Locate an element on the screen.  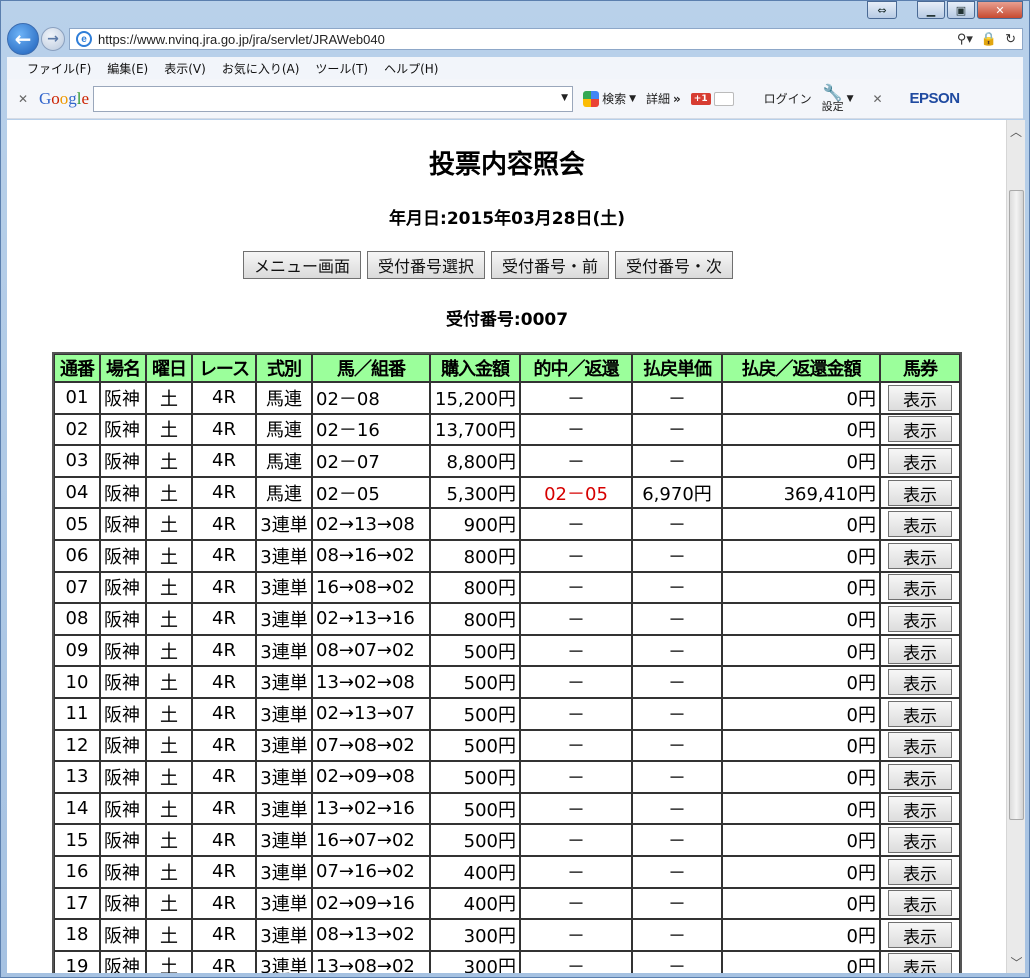
menu-favorites: お気に入り(A) is located at coordinates (261, 68).